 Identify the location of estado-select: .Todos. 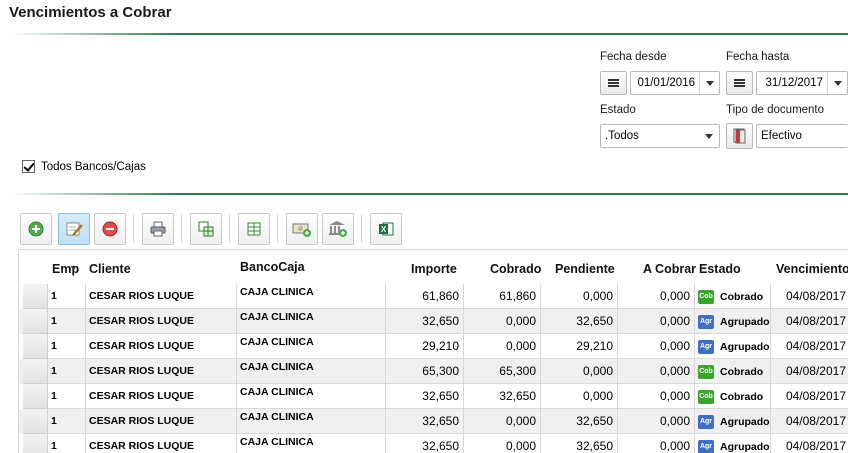
(660, 136).